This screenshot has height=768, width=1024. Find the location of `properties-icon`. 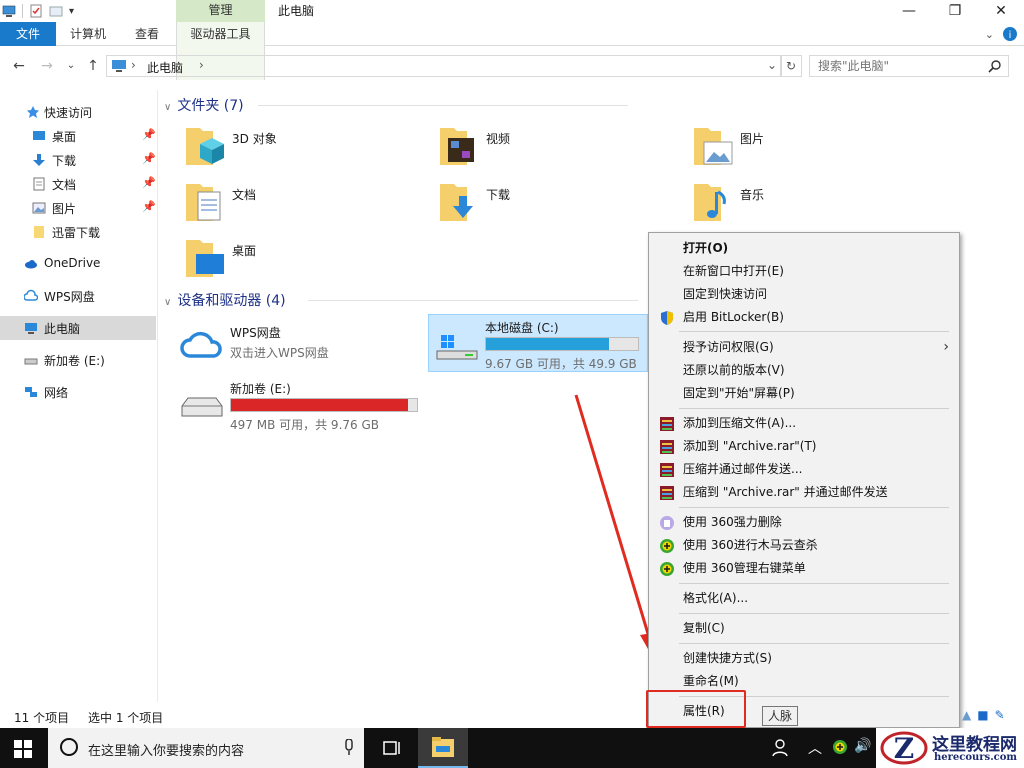

properties-icon is located at coordinates (36, 11).